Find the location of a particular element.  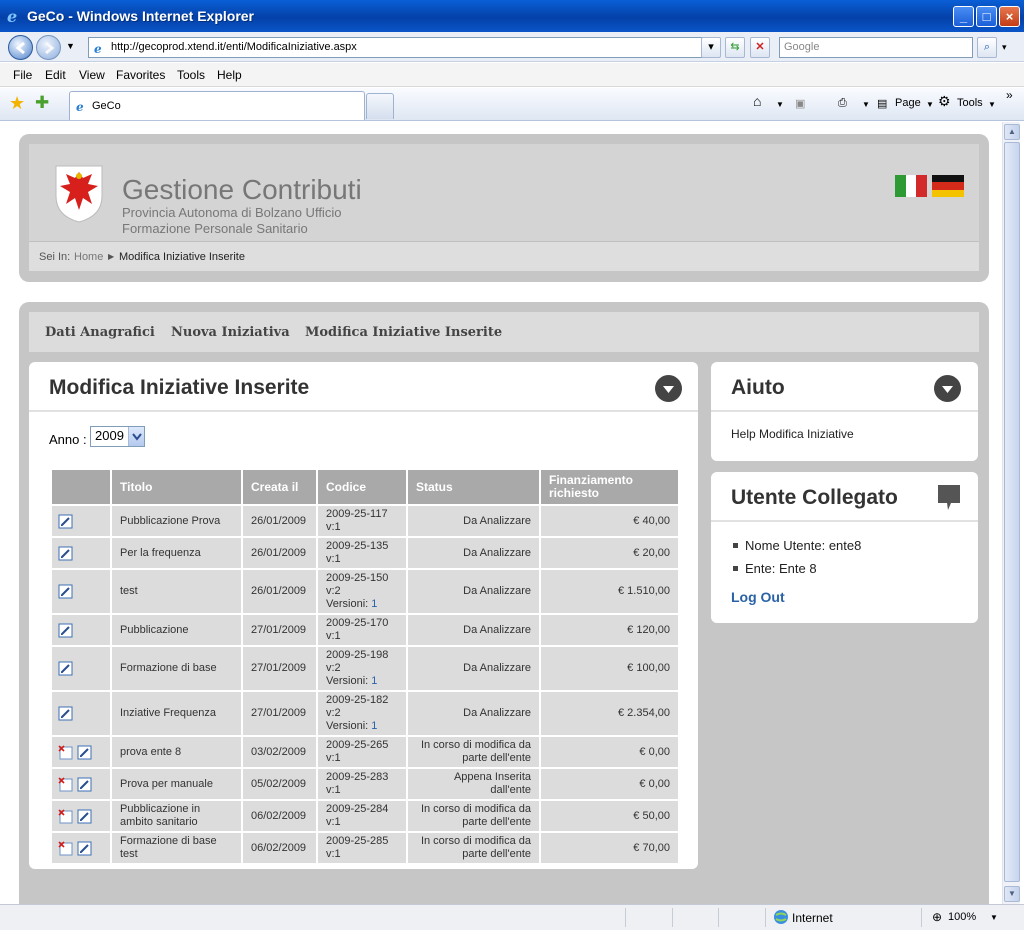

maximize-button: □ is located at coordinates (986, 16).